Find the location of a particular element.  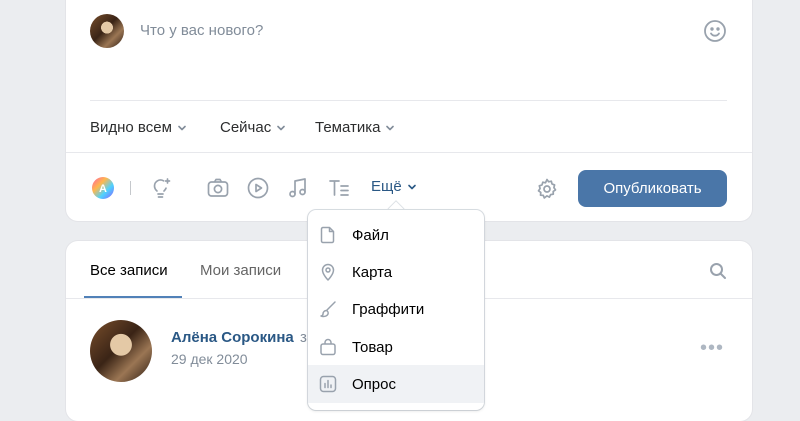

dropdown-item-goods: Товар is located at coordinates (396, 347).